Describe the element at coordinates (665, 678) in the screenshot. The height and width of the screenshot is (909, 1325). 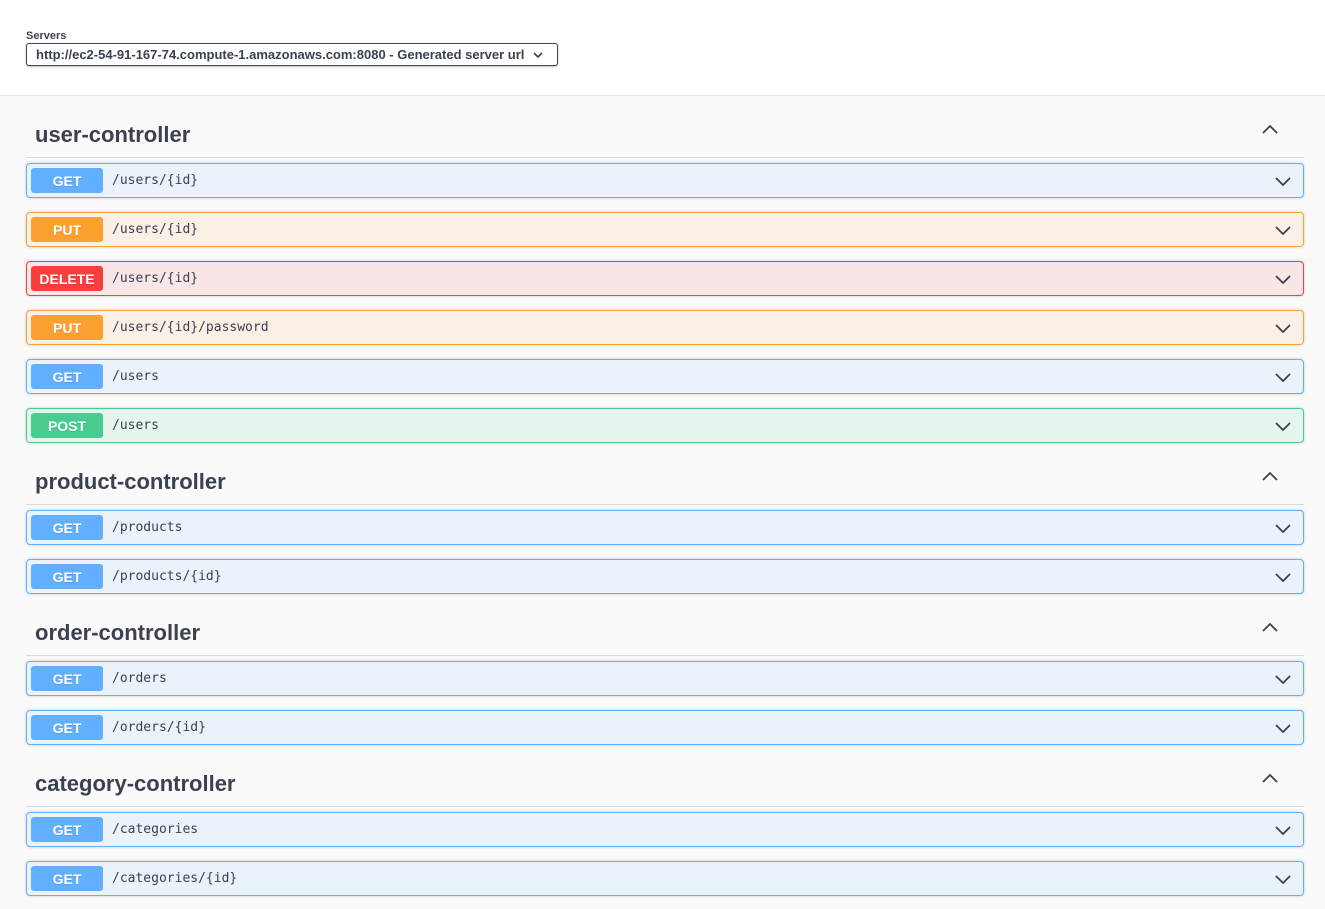
I see `operation-get-row: GET/orders` at that location.